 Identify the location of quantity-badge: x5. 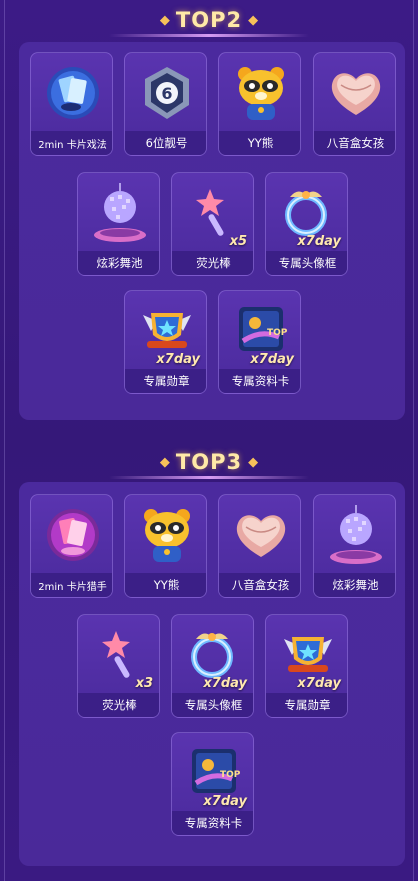
(238, 241).